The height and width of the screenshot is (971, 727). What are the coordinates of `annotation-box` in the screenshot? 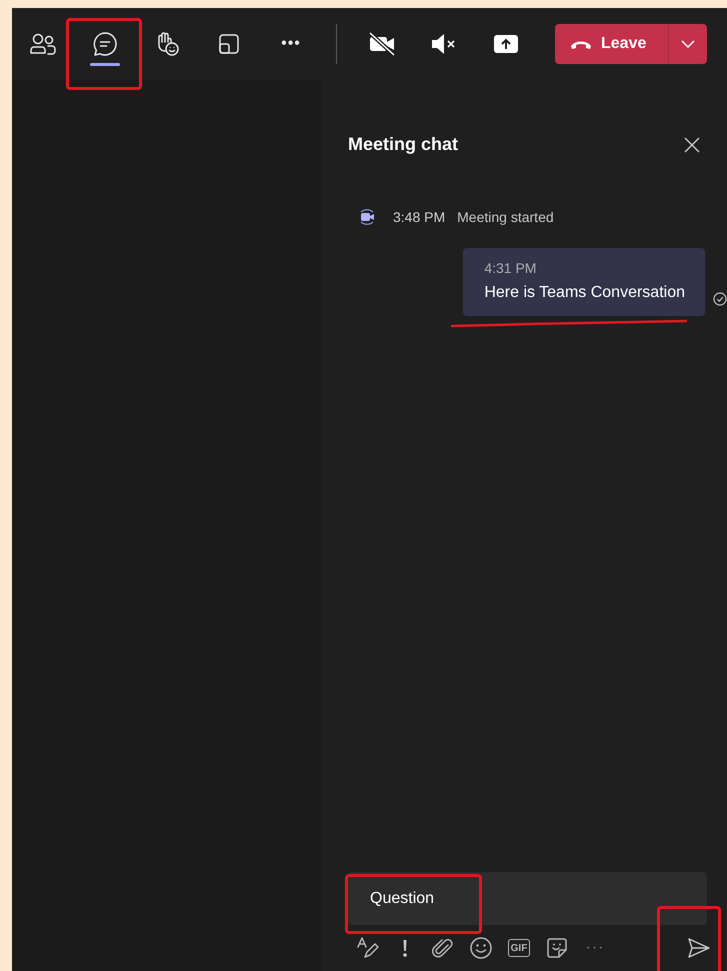 It's located at (689, 938).